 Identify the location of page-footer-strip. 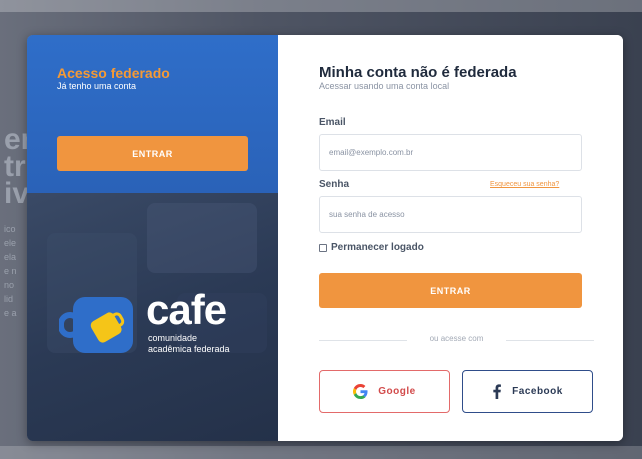
(321, 452).